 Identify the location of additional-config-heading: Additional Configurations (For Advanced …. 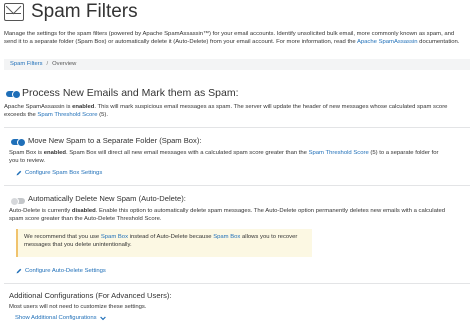
(90, 295).